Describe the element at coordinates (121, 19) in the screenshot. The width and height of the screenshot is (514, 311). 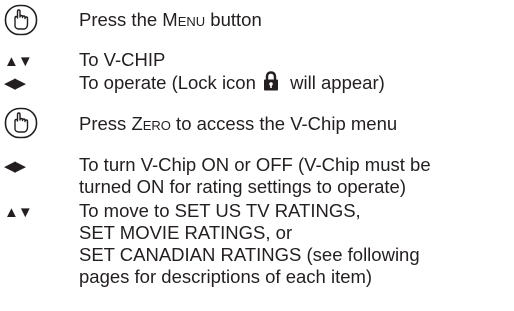
I see `text-before: Press the` at that location.